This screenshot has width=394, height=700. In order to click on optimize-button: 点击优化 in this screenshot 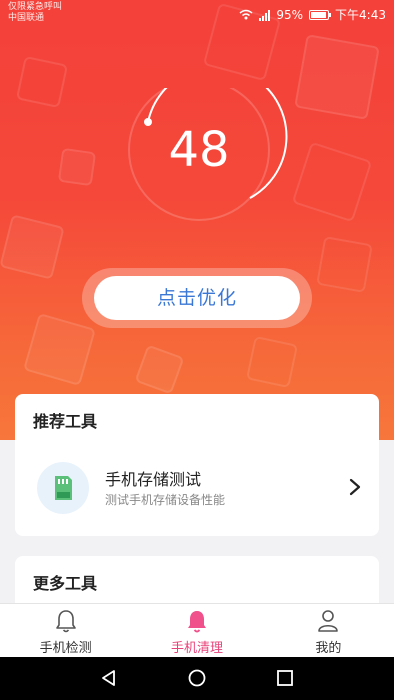, I will do `click(197, 298)`.